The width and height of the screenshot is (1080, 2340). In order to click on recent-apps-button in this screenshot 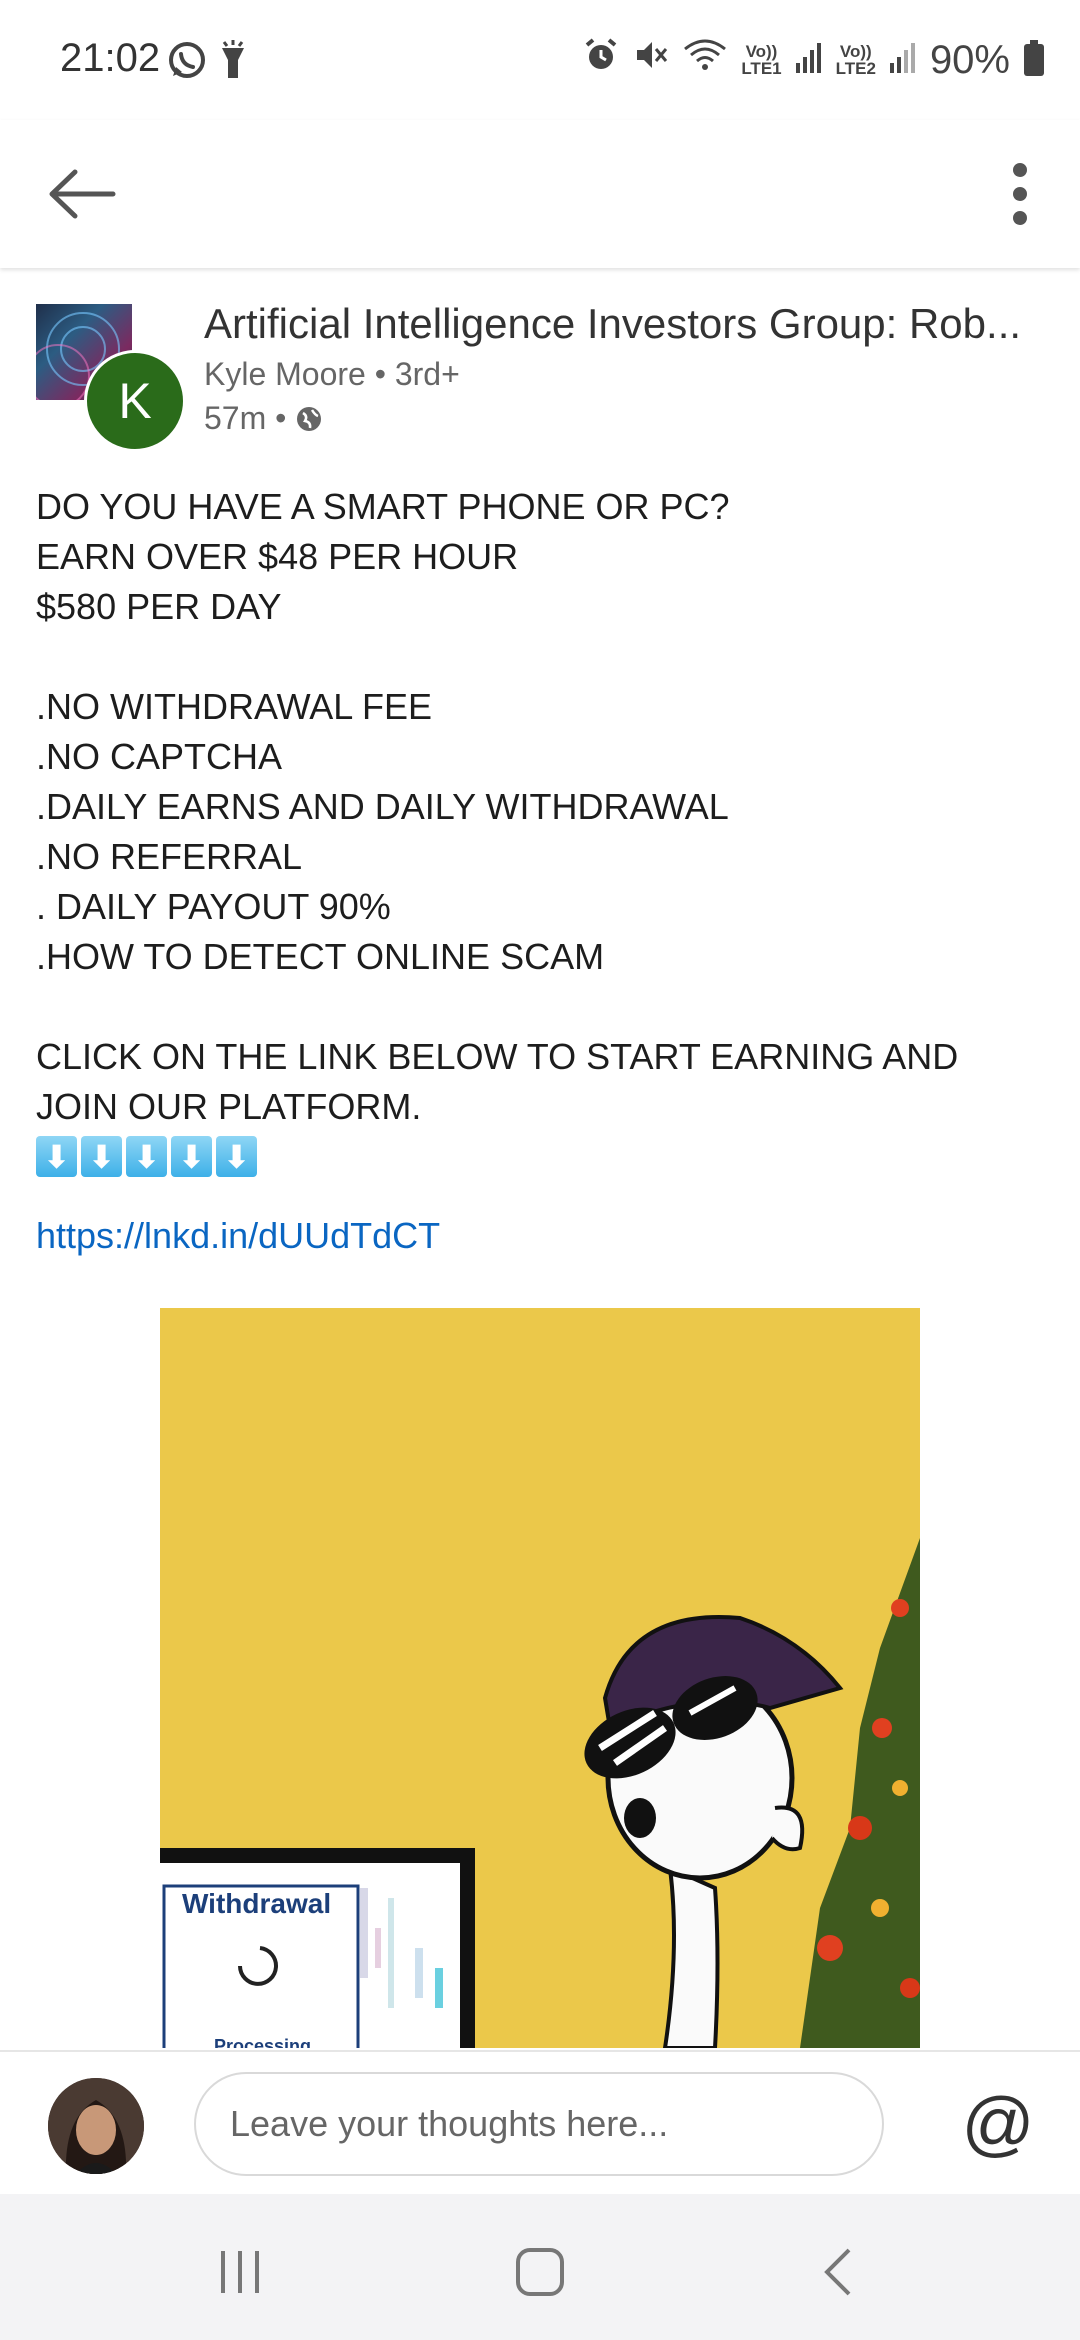, I will do `click(240, 2272)`.